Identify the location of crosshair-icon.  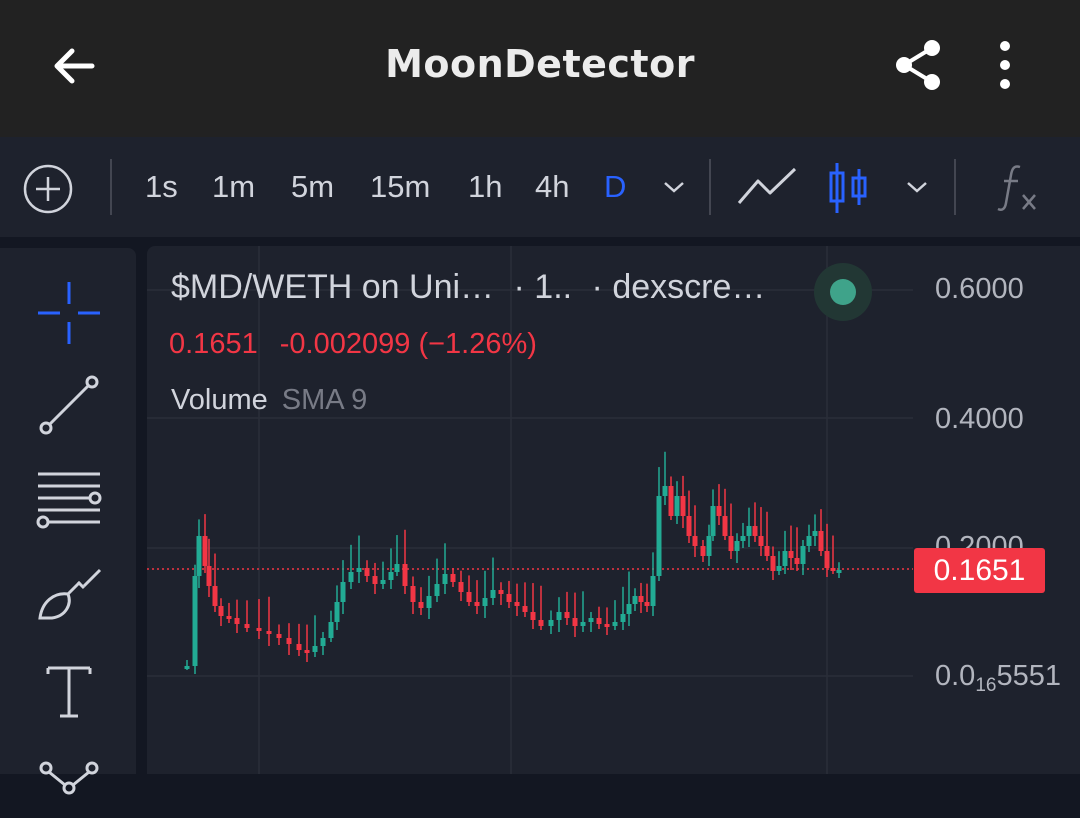
(69, 313).